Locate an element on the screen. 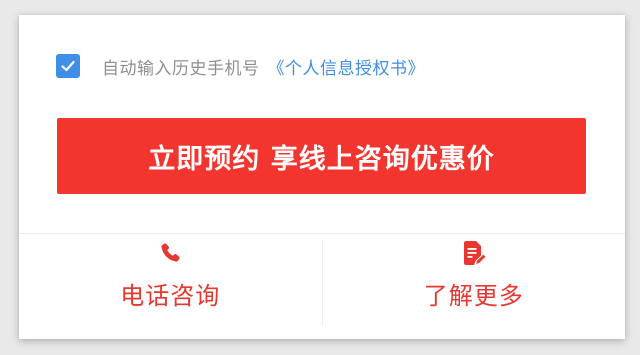  phone-consult-button: 电话咨询 is located at coordinates (170, 287).